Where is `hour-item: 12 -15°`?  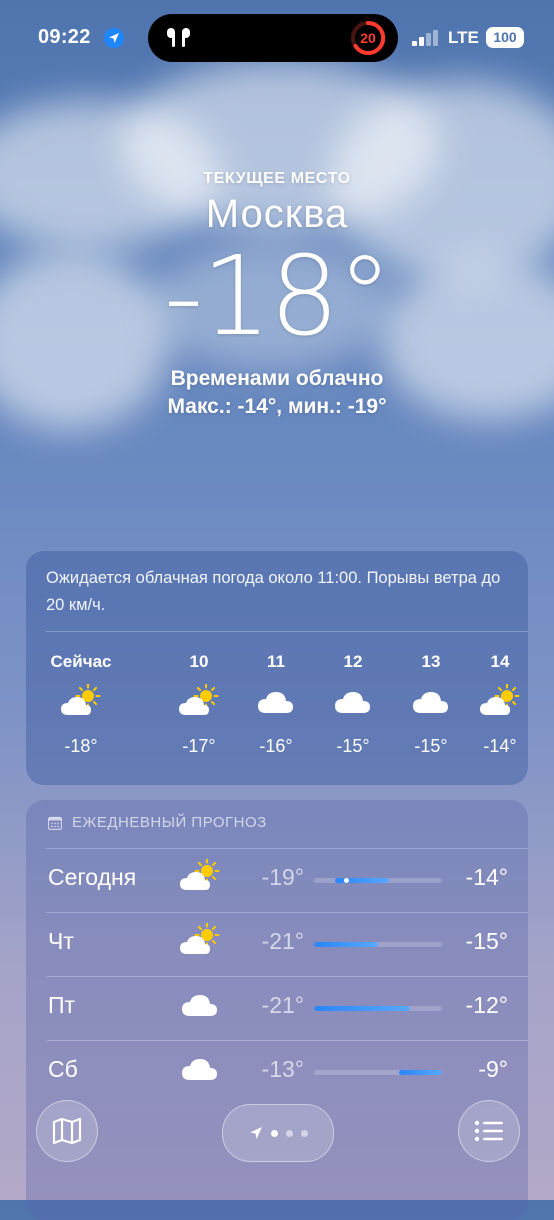
hour-item: 12 -15° is located at coordinates (353, 704).